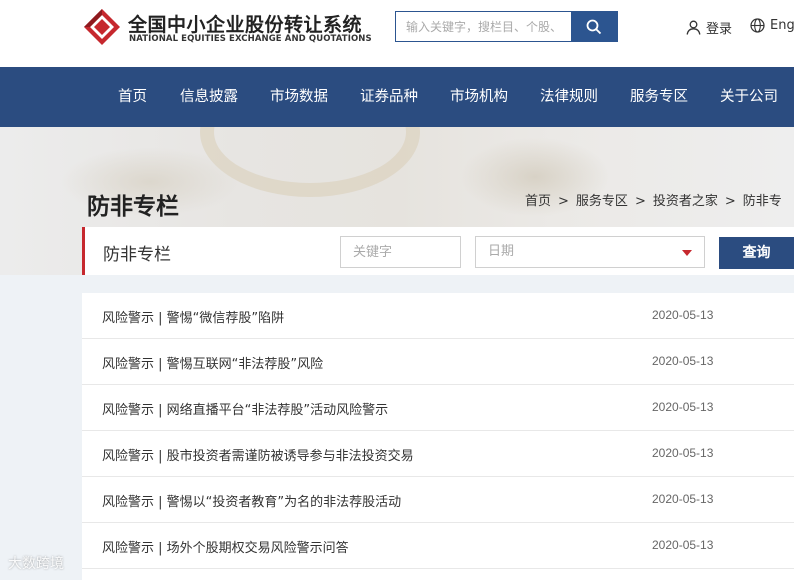  Describe the element at coordinates (137, 255) in the screenshot. I see `section-title: 防非专栏` at that location.